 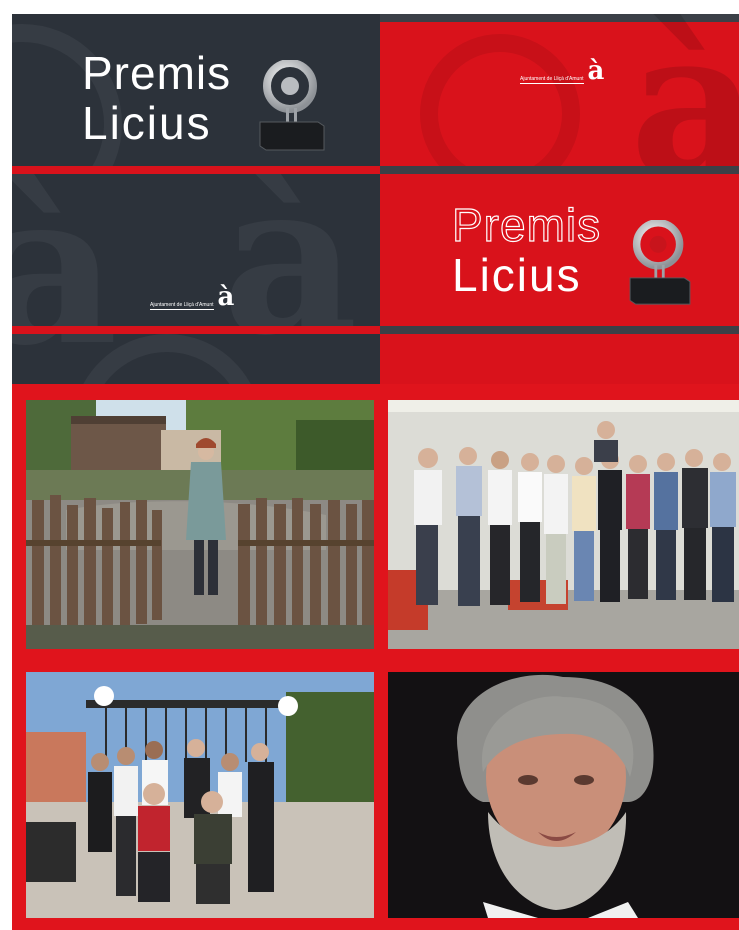 I want to click on photo-group-indoors-image, so click(x=563, y=524).